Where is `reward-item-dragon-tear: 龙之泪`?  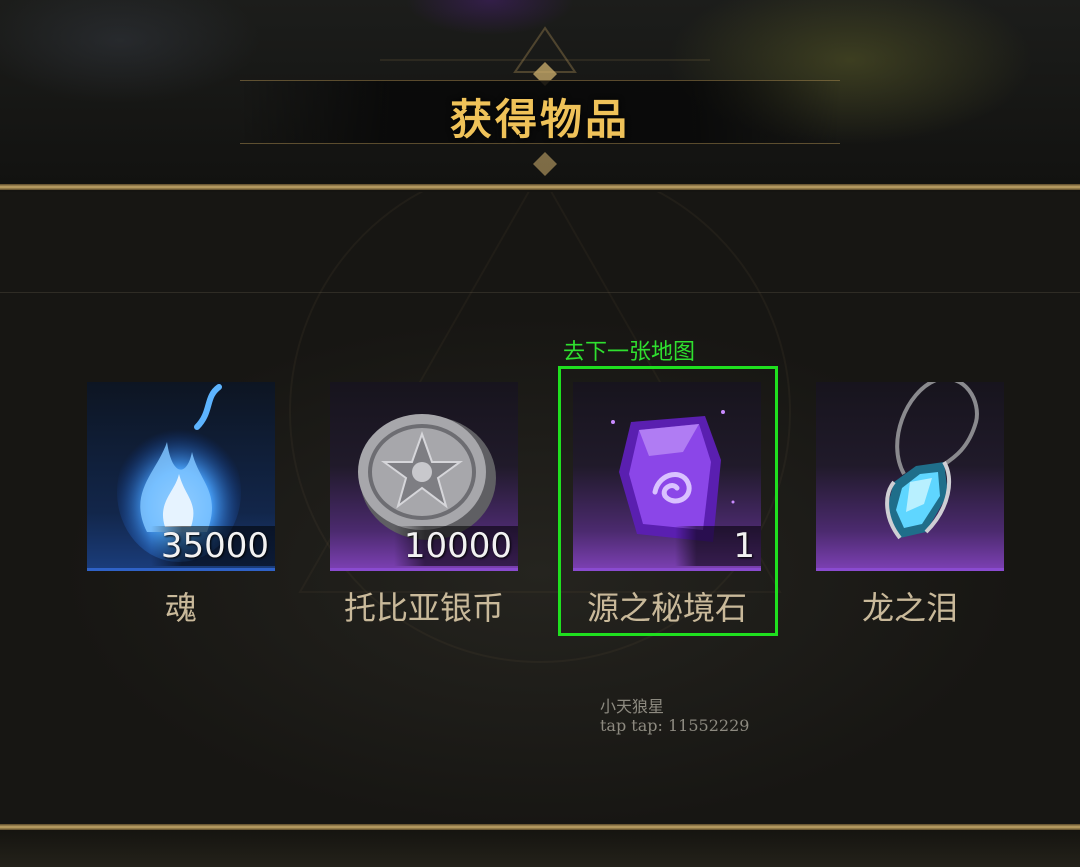 reward-item-dragon-tear: 龙之泪 is located at coordinates (910, 505).